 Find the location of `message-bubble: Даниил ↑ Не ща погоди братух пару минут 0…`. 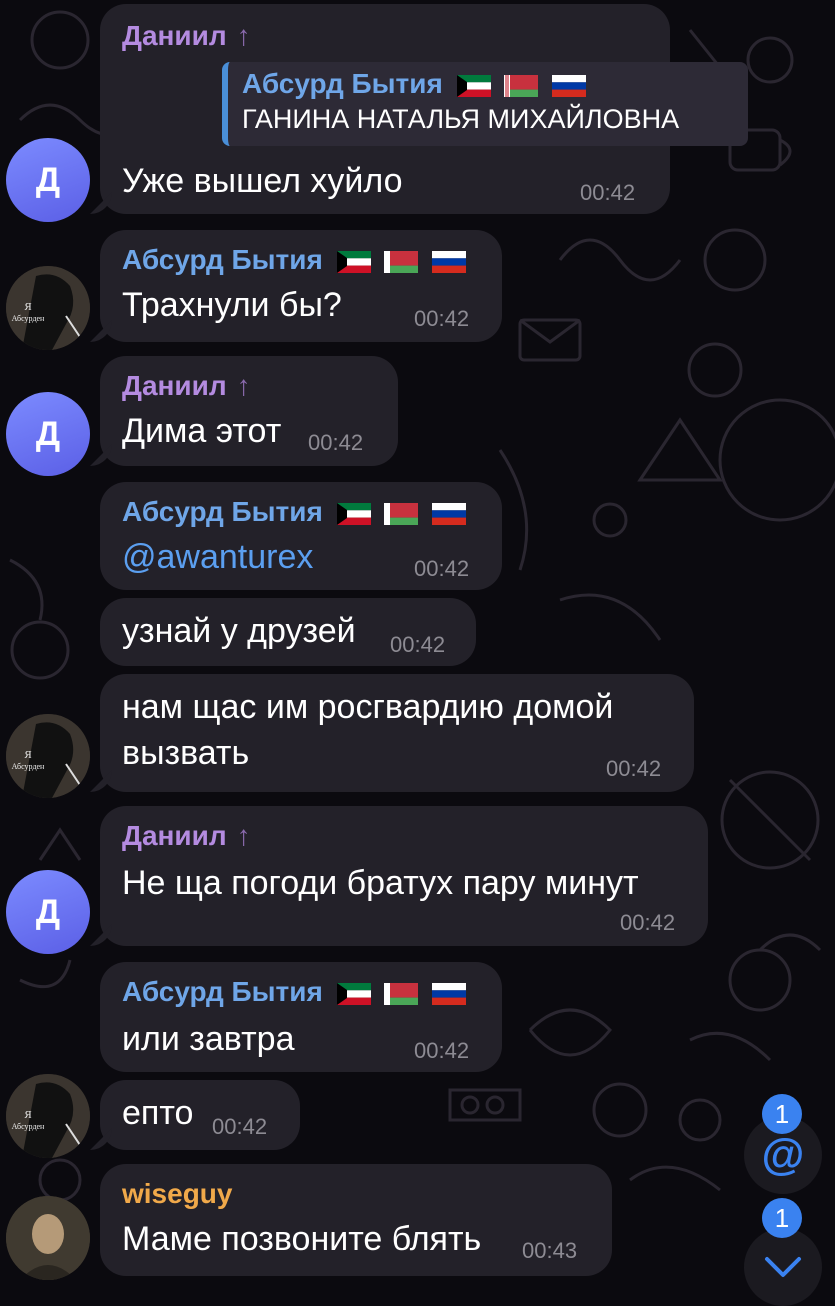

message-bubble: Даниил ↑ Не ща погоди братух пару минут 0… is located at coordinates (404, 876).